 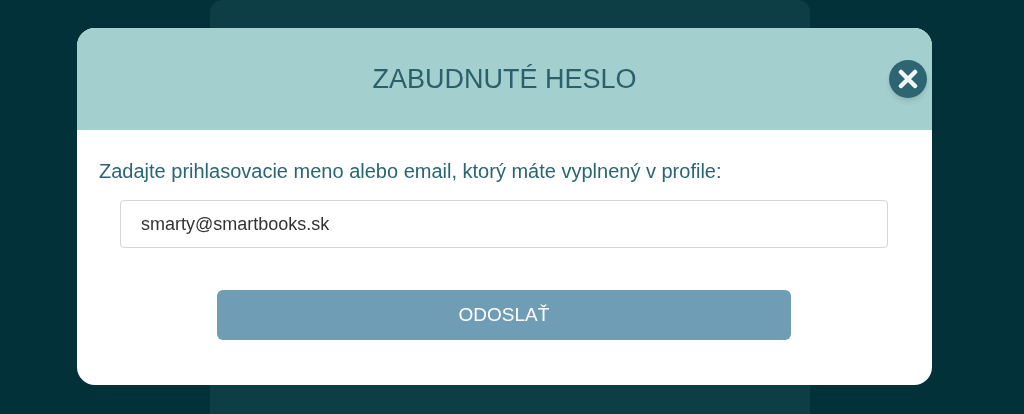 I want to click on prompt-text: Zadajte prihlasovacie meno alebo email, ktorý máte vyplnený v profile:, so click(x=411, y=171).